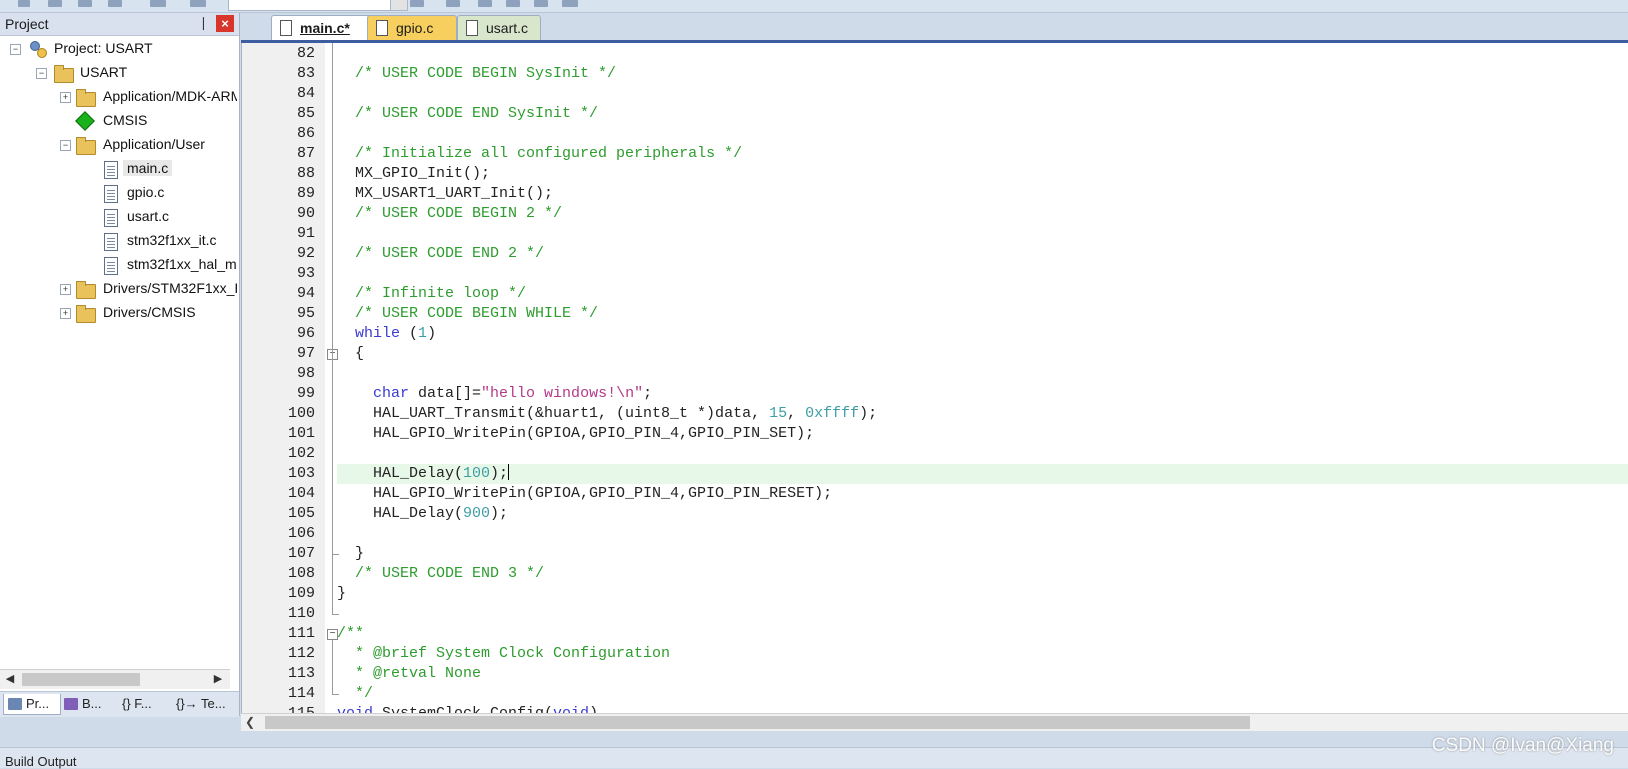 The image size is (1628, 769). What do you see at coordinates (305, 113) in the screenshot?
I see `line-number: 85` at bounding box center [305, 113].